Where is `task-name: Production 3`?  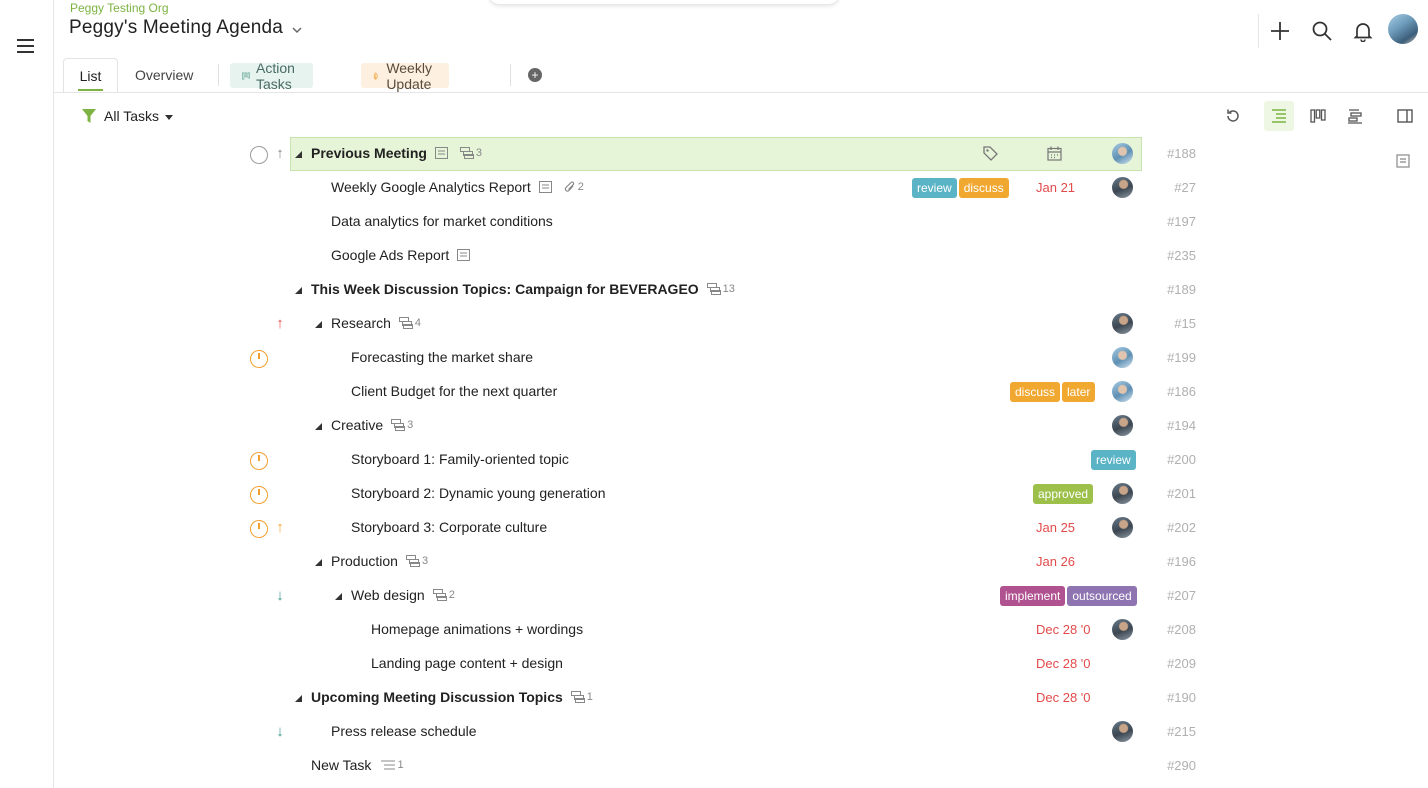 task-name: Production 3 is located at coordinates (379, 561).